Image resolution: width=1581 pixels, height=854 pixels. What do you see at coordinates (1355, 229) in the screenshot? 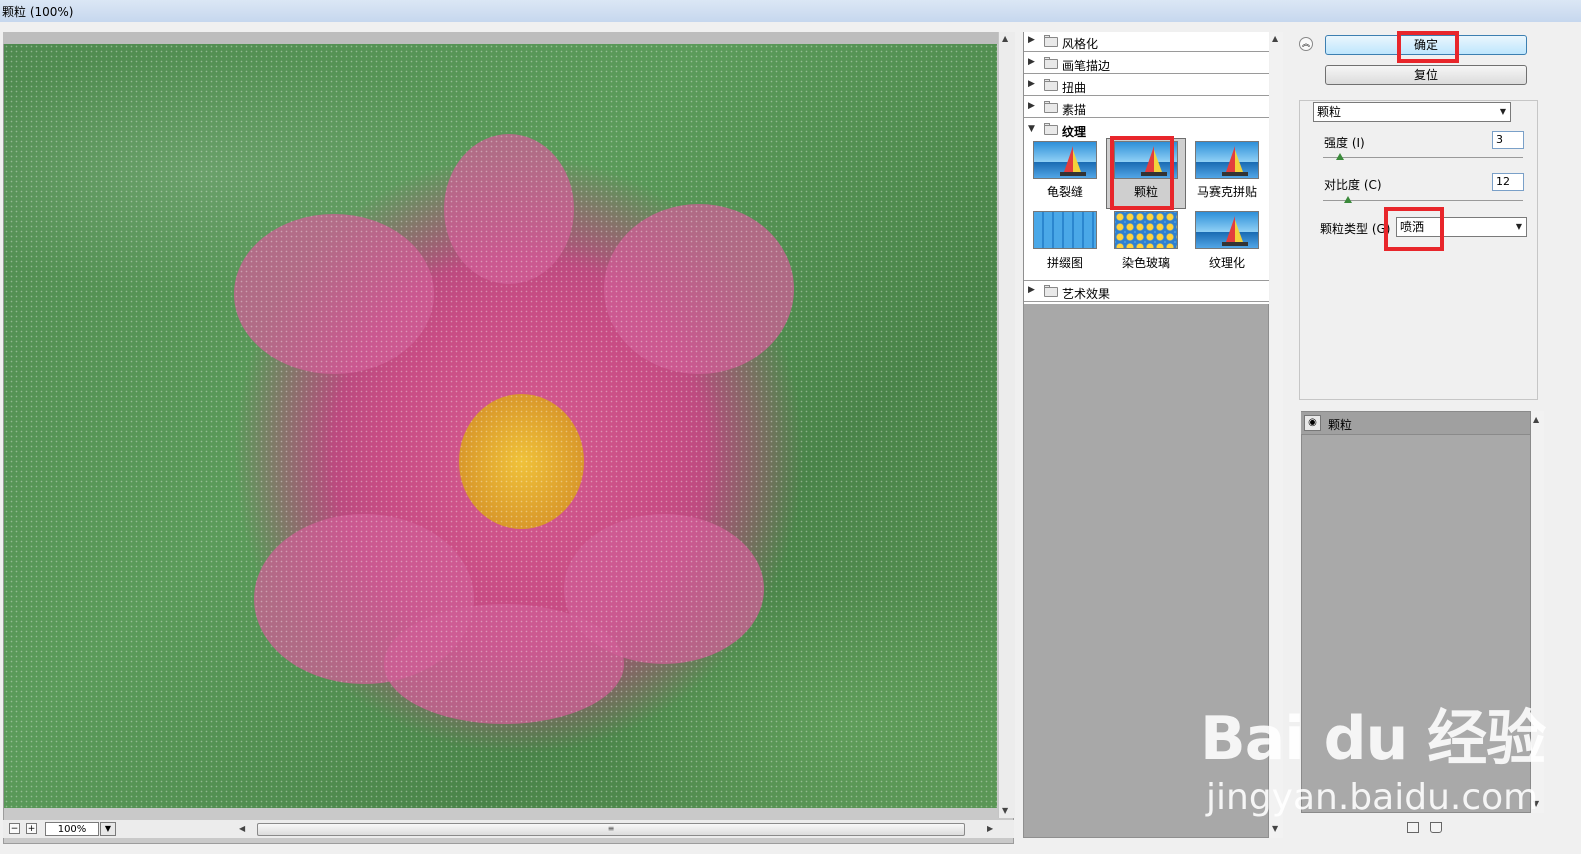
I see `grain-type-label: 颗粒类型 (G)` at bounding box center [1355, 229].